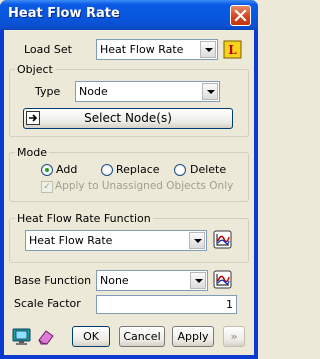  Describe the element at coordinates (166, 304) in the screenshot. I see `scale-factor-input: 1` at that location.